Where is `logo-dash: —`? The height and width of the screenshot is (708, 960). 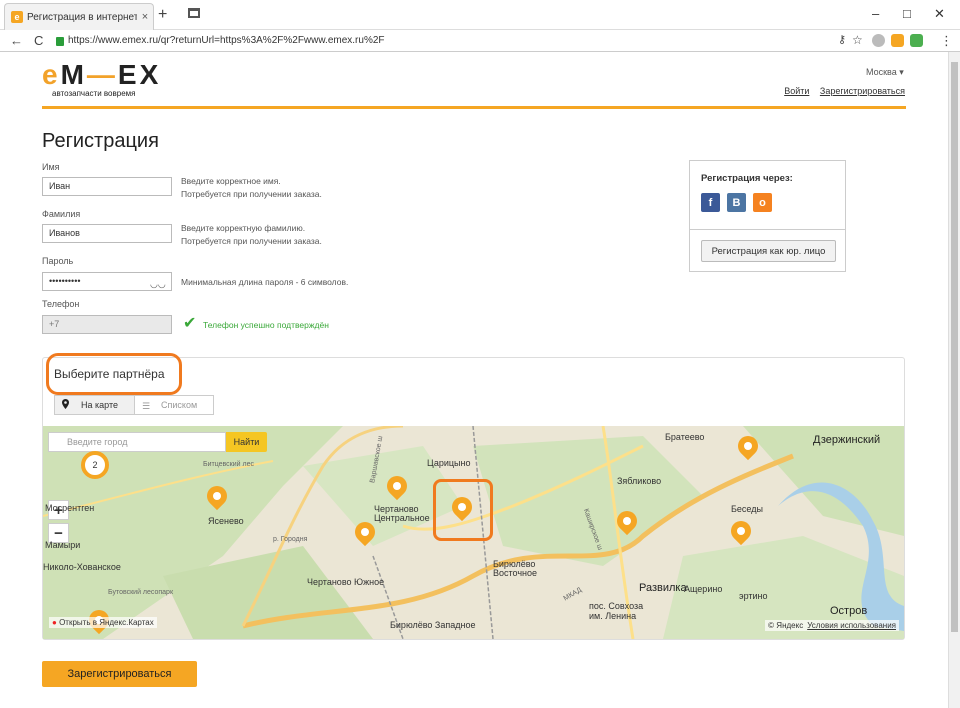 logo-dash: — is located at coordinates (102, 74).